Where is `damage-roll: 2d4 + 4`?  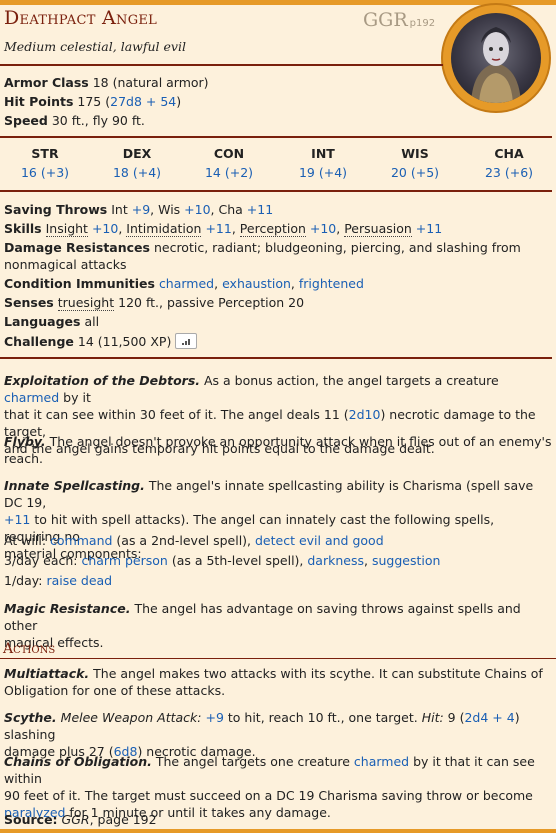
damage-roll: 2d4 + 4 is located at coordinates (489, 717).